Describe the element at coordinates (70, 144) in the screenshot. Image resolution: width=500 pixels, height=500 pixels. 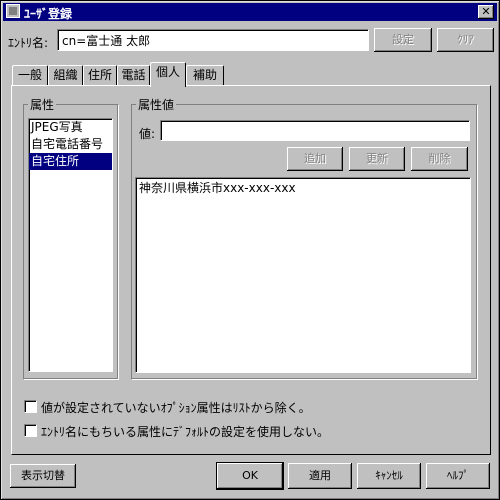
I see `attribute-item-home-phone: 自宅電話番号` at that location.